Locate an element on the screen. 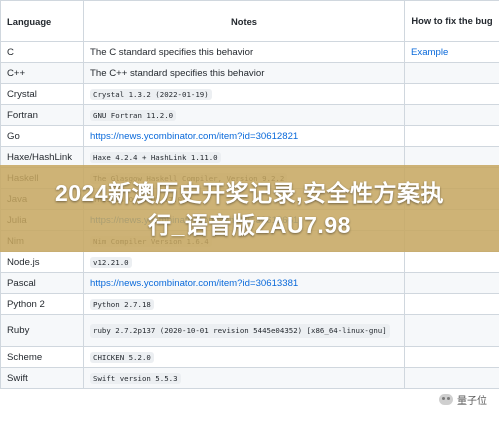 The height and width of the screenshot is (421, 499). notes-code: CHICKEN 5.2.0 is located at coordinates (122, 357).